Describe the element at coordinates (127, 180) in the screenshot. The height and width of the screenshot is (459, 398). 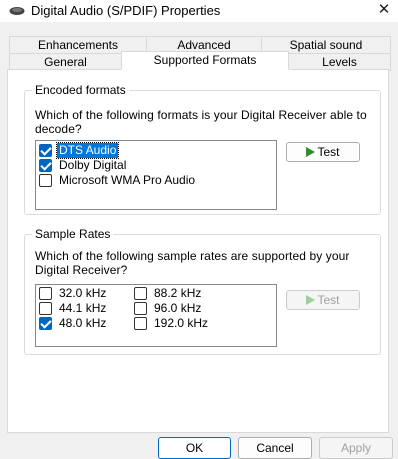
I see `wma-pro-label: Microsoft WMA Pro Audio` at that location.